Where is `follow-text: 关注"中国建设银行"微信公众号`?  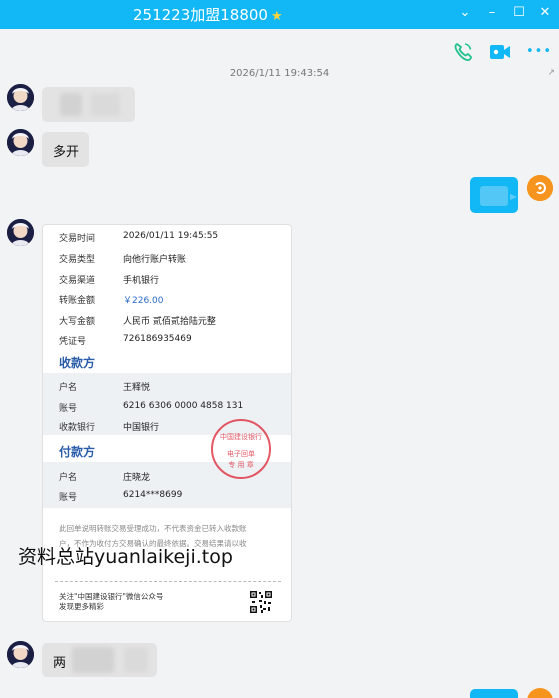 follow-text: 关注"中国建设银行"微信公众号 is located at coordinates (111, 596).